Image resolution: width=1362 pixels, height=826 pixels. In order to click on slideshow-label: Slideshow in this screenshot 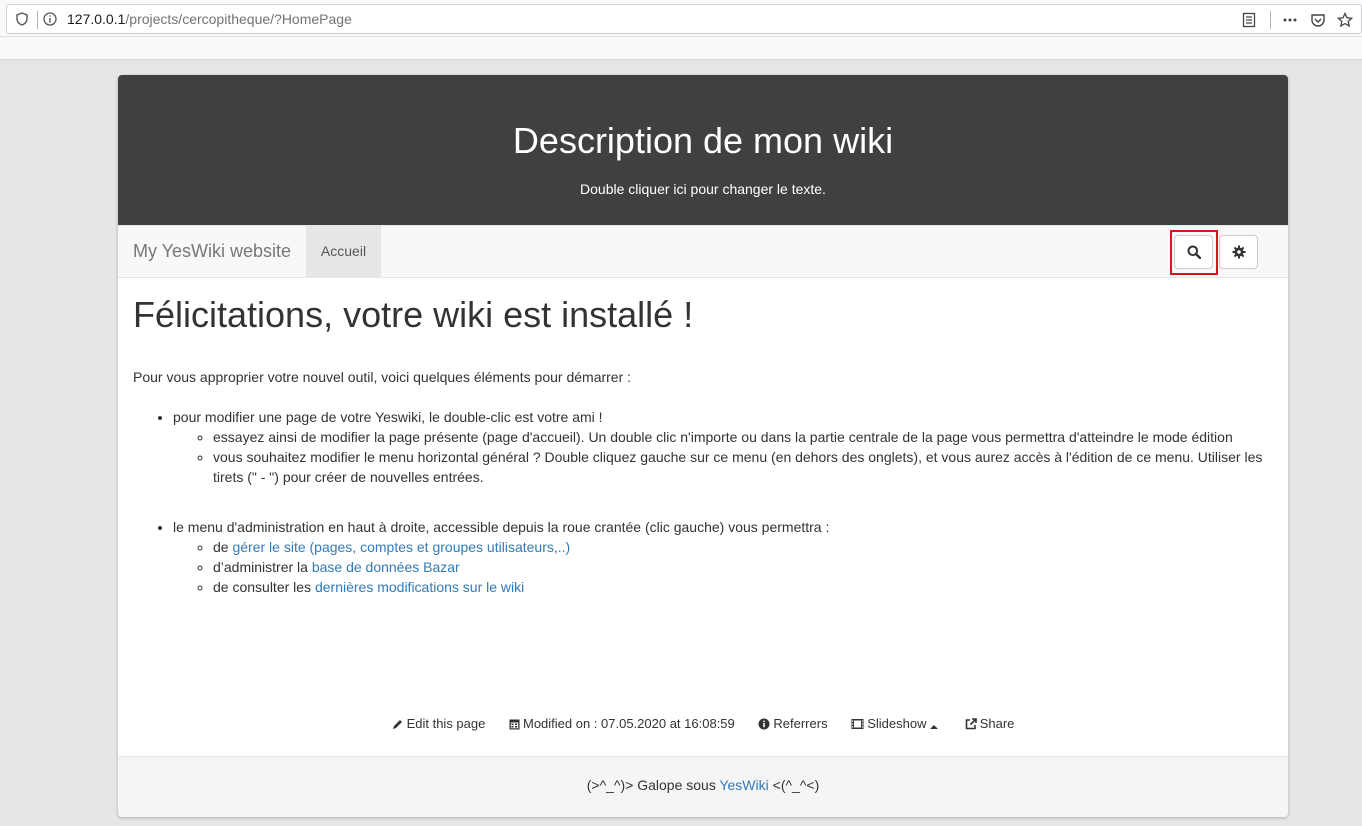, I will do `click(897, 723)`.